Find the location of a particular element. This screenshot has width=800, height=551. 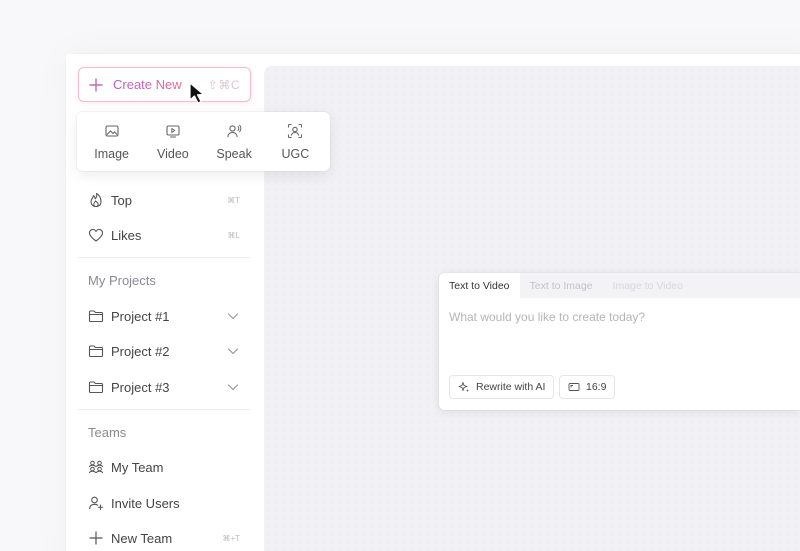

sidebar-item-invite-users-label: Invite Users is located at coordinates (145, 503).